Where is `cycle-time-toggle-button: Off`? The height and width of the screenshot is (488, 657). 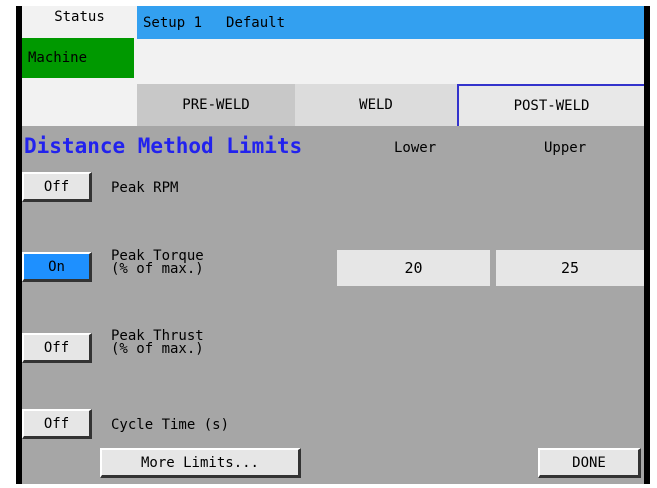
cycle-time-toggle-button: Off is located at coordinates (57, 424).